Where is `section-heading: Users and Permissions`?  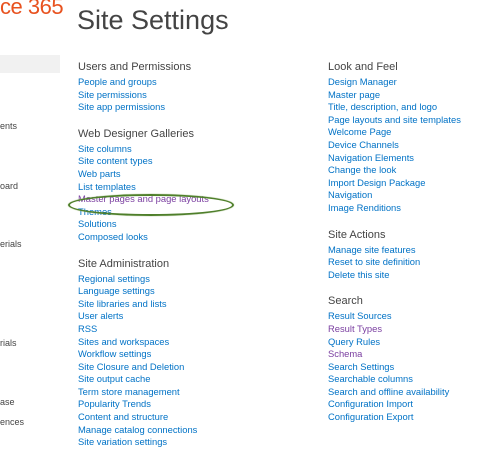
section-heading: Users and Permissions is located at coordinates (135, 67).